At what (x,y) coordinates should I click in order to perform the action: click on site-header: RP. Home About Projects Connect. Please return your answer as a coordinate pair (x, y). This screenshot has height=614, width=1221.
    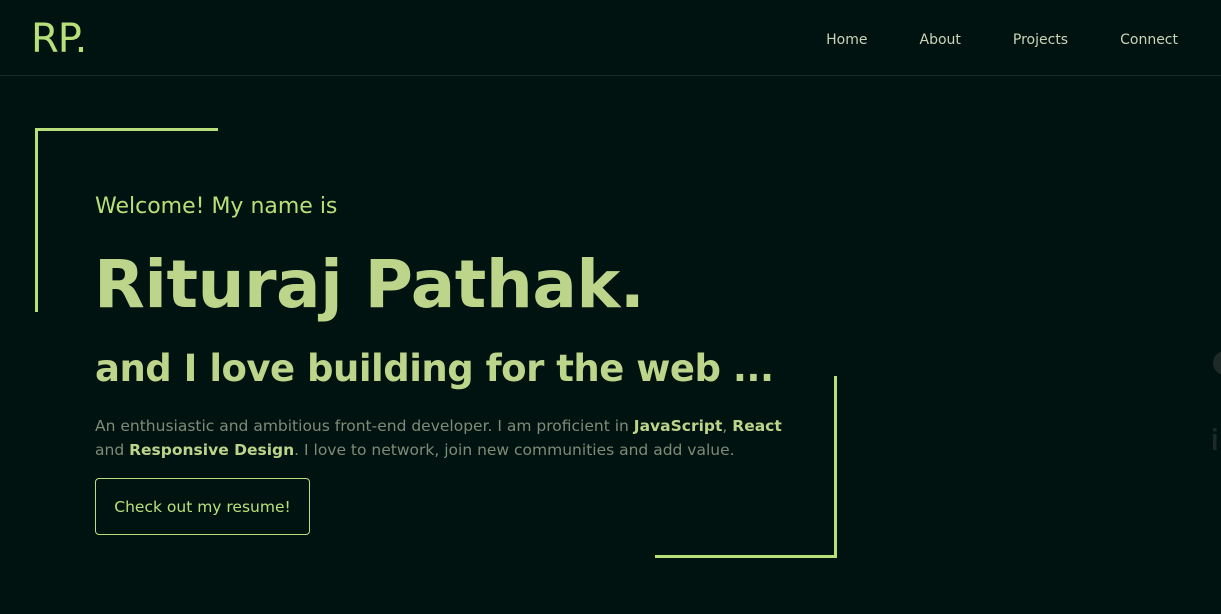
    Looking at the image, I should click on (610, 38).